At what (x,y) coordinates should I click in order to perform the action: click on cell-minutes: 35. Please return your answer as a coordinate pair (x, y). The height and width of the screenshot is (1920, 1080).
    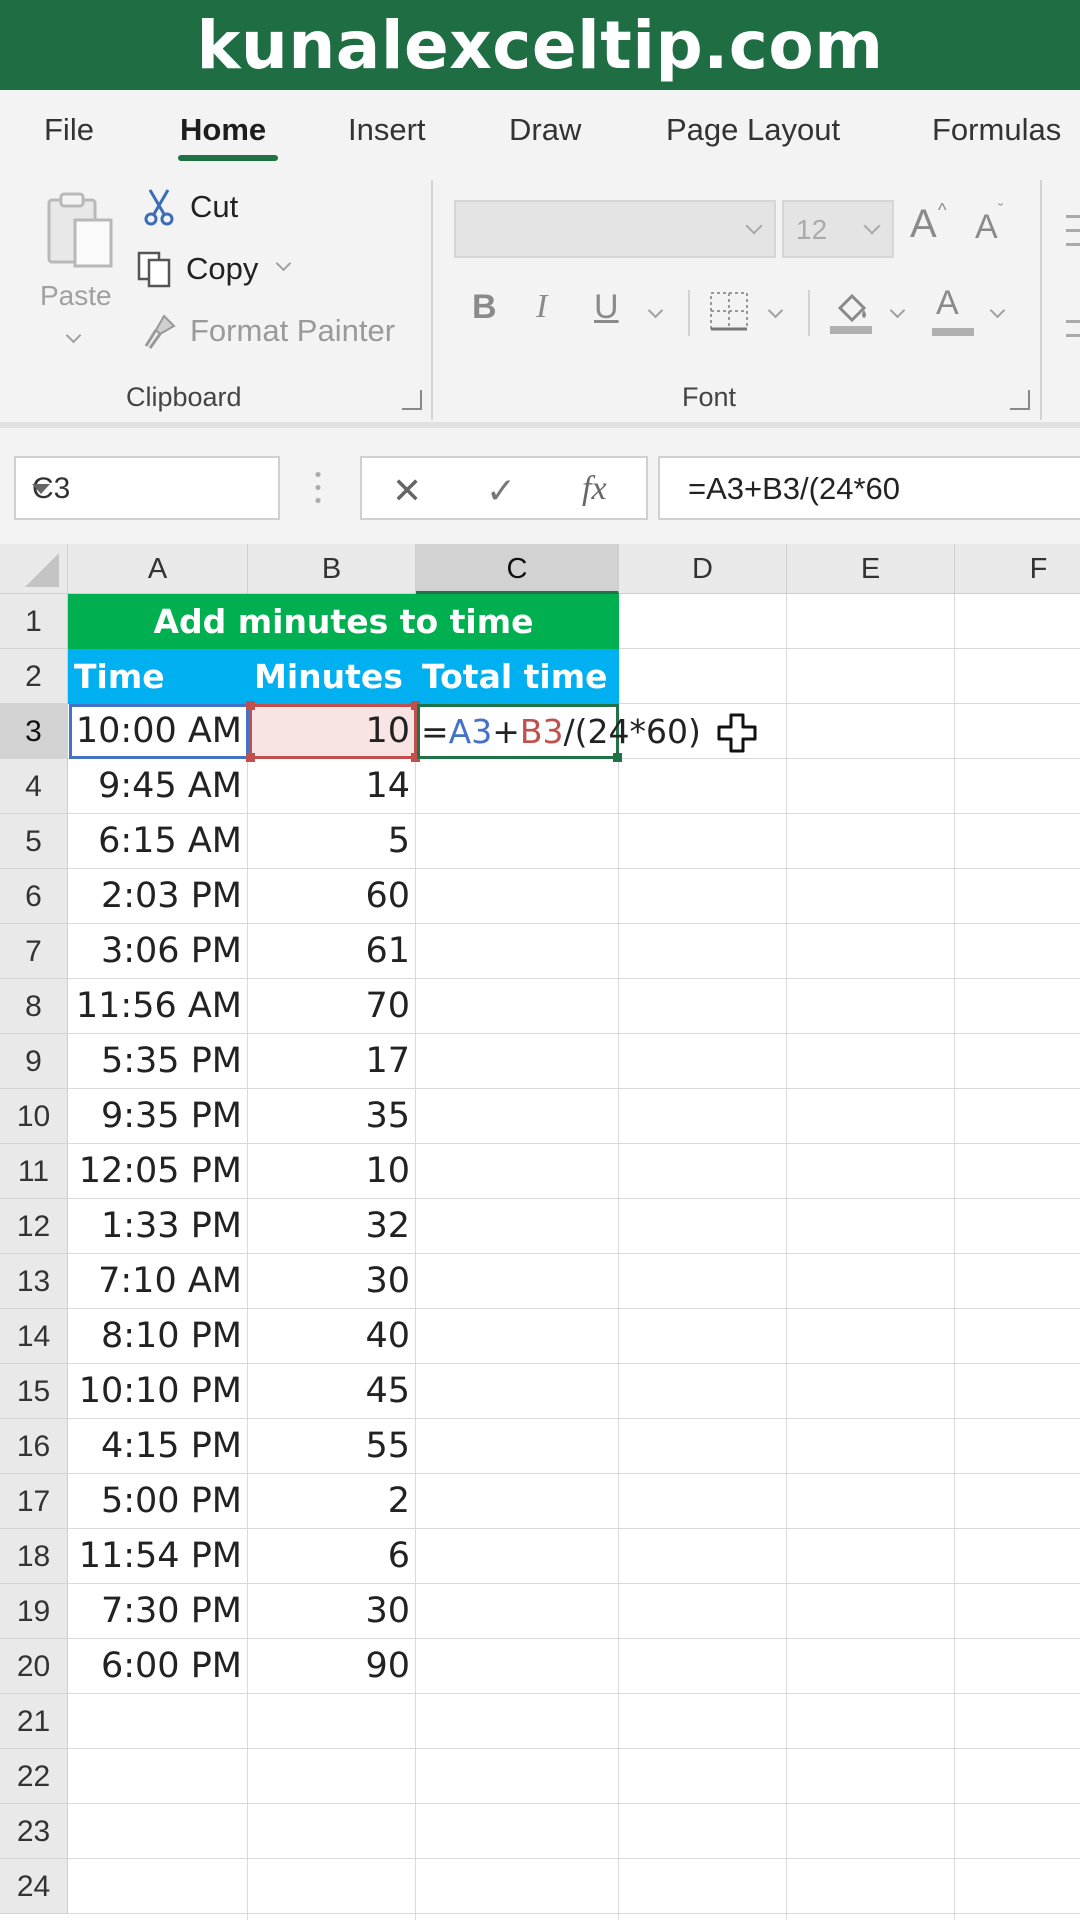
    Looking at the image, I should click on (332, 1116).